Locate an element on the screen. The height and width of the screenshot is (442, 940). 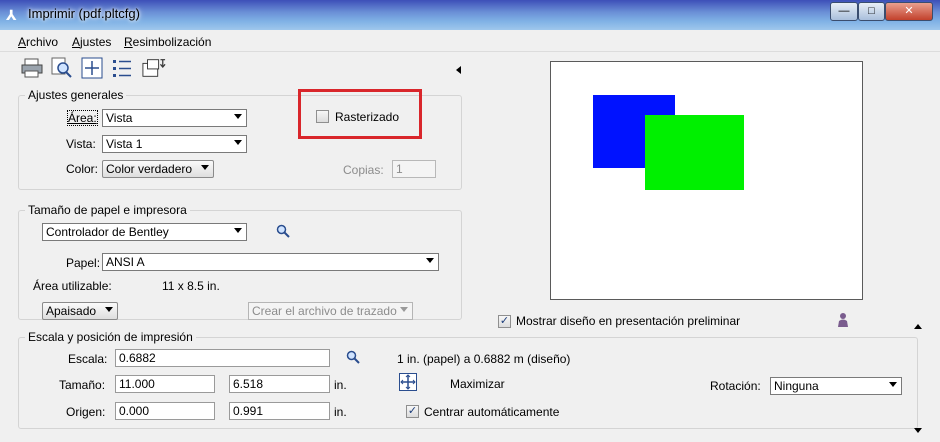
view-label: Vista: is located at coordinates (81, 144).